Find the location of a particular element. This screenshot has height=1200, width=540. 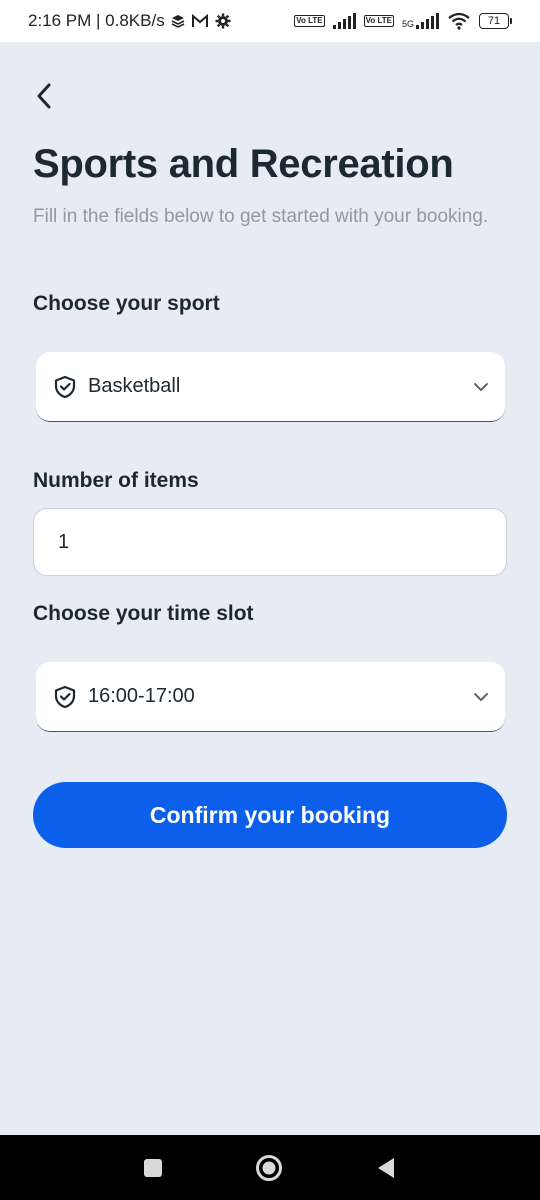

timeslot-label: Choose your time slot is located at coordinates (143, 613).